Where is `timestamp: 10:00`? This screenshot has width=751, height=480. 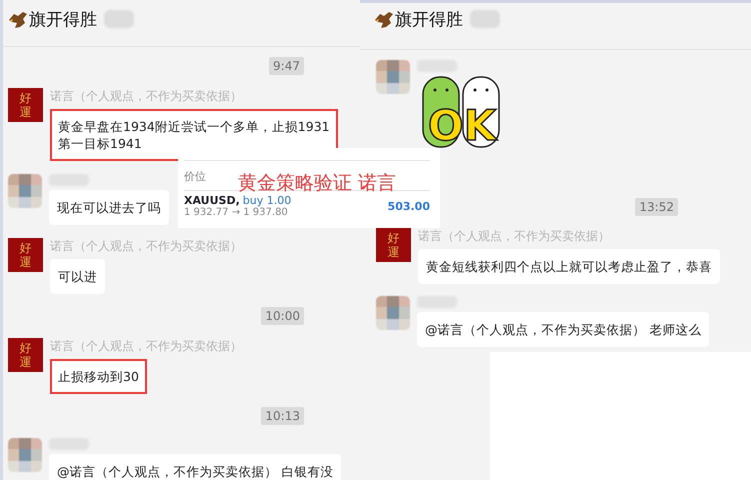
timestamp: 10:00 is located at coordinates (282, 316).